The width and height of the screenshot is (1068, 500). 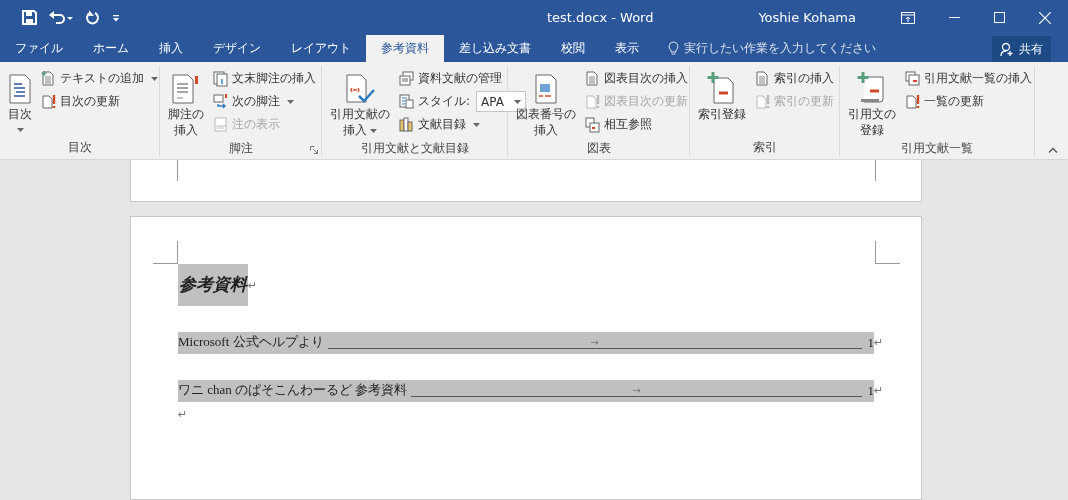 I want to click on collapse-ribbon-icon, so click(x=1053, y=150).